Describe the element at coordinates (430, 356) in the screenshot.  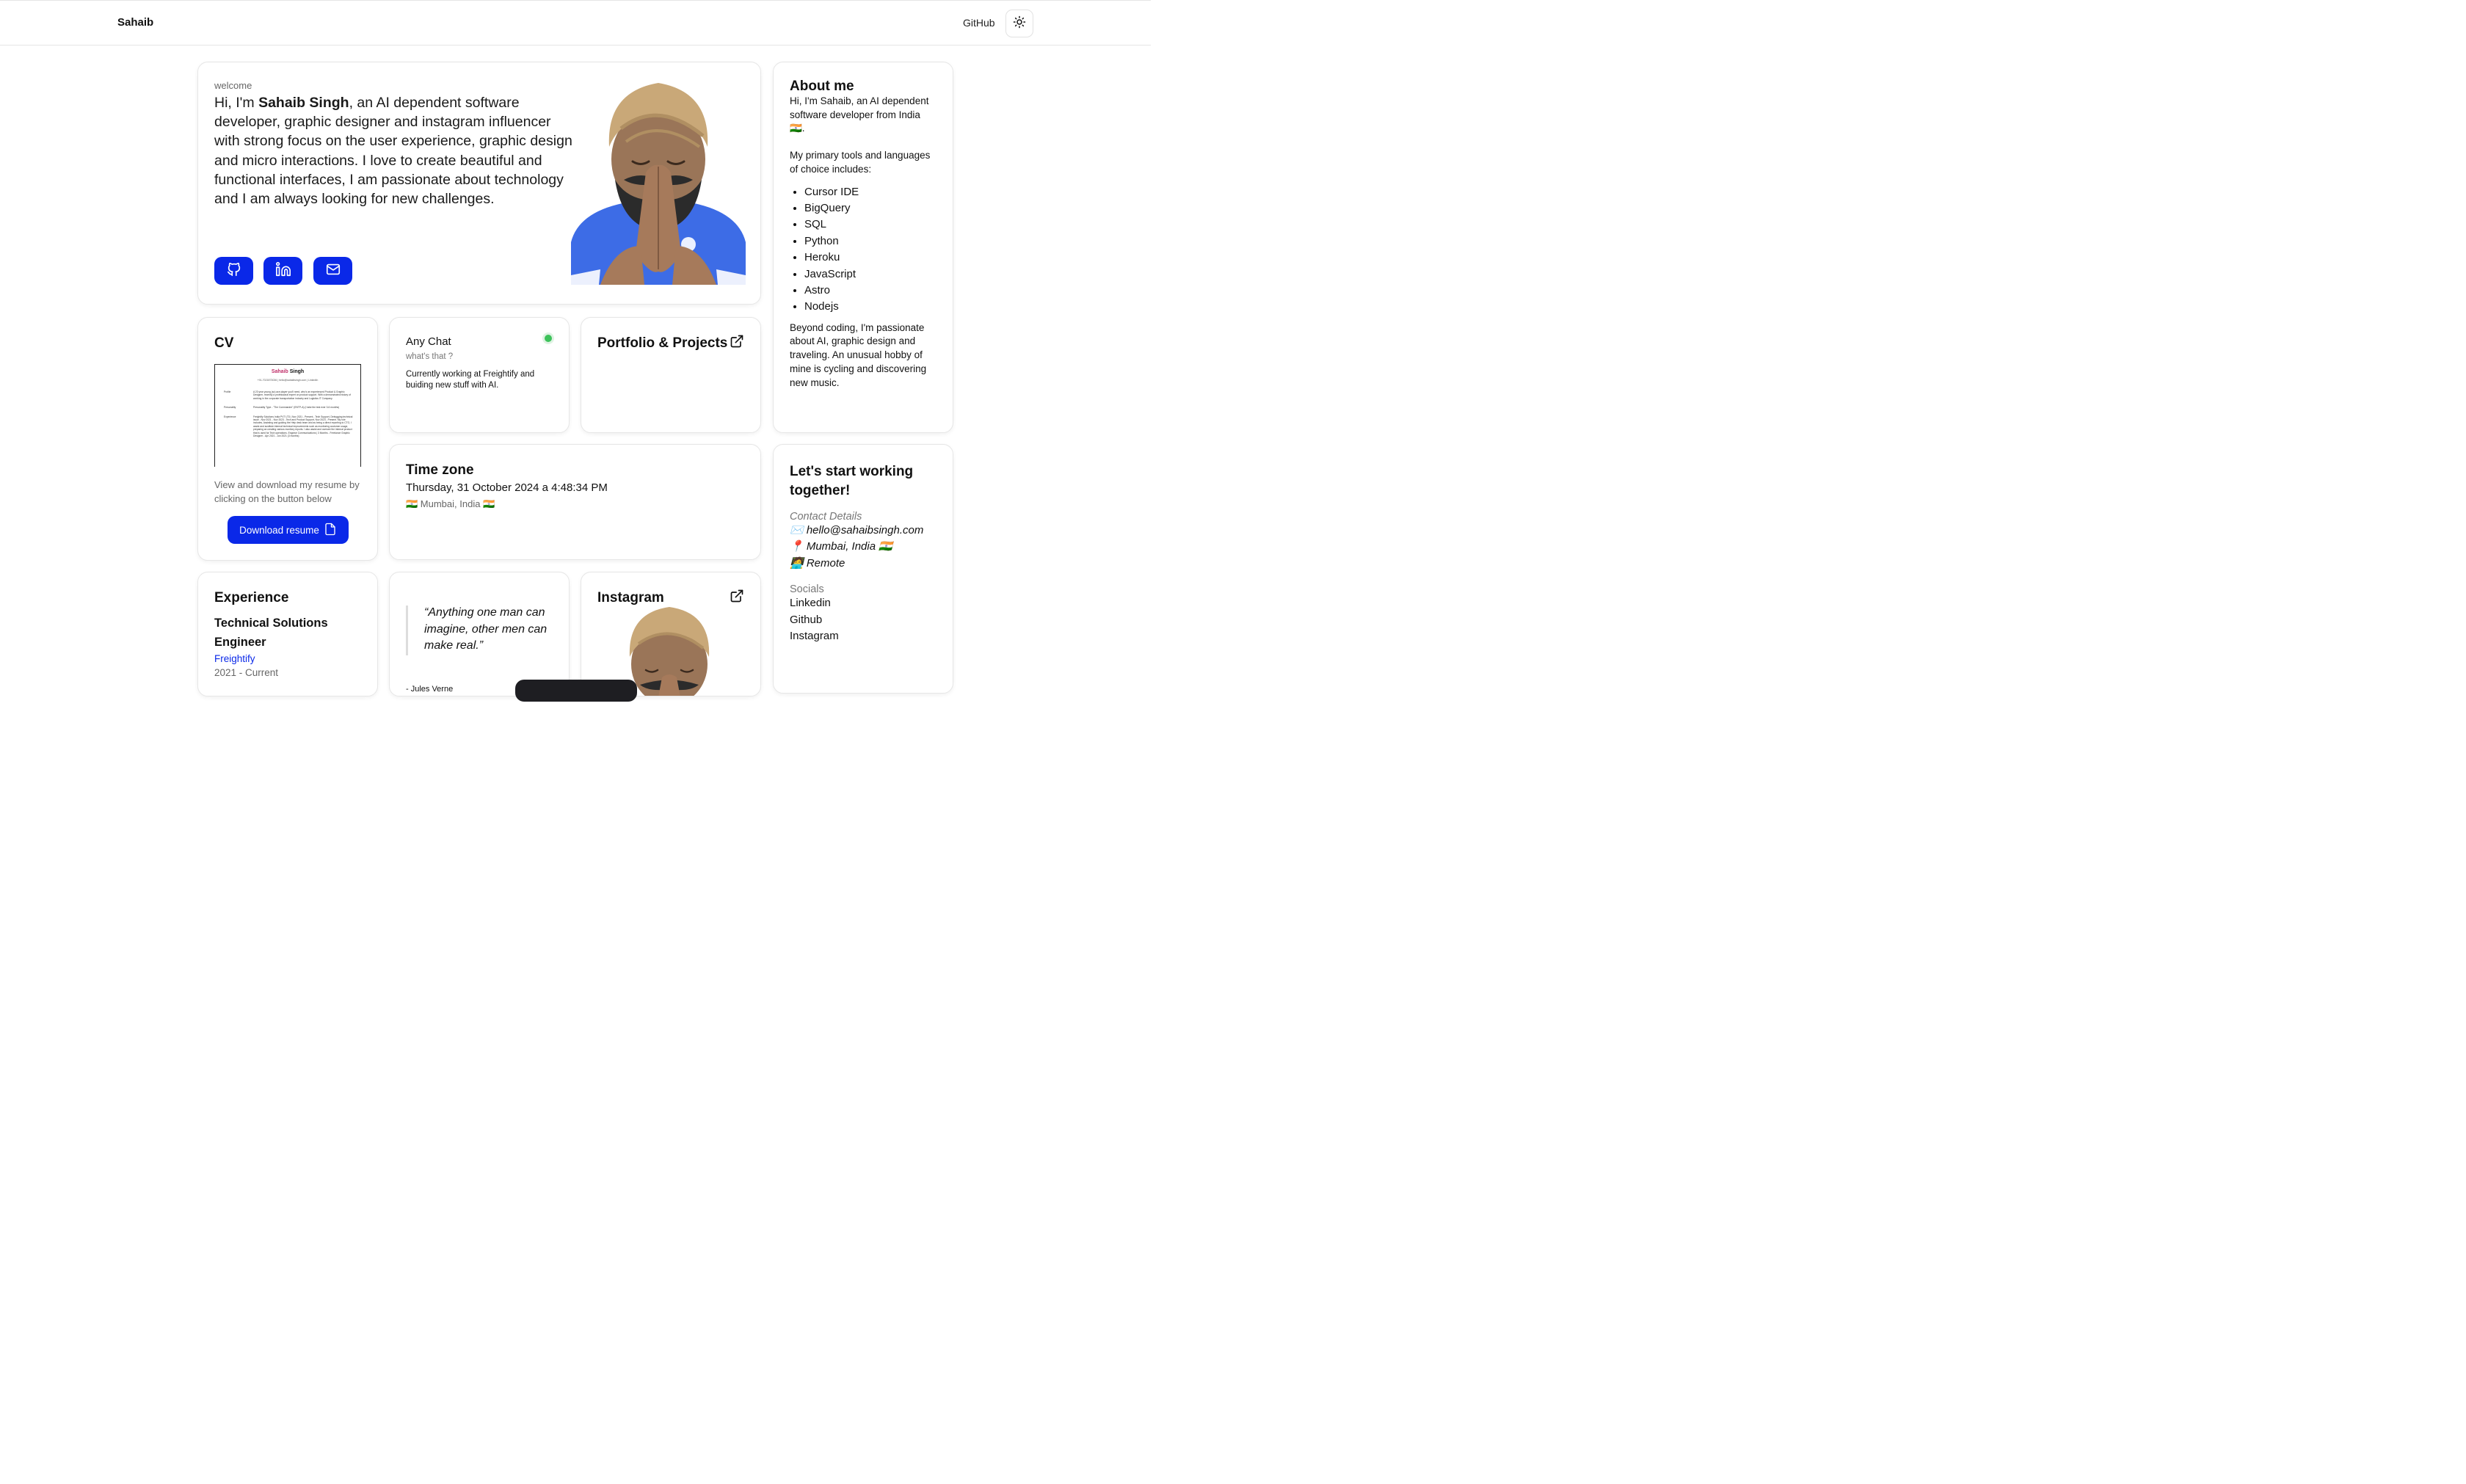
I see `status-subtitle: what's that ?` at that location.